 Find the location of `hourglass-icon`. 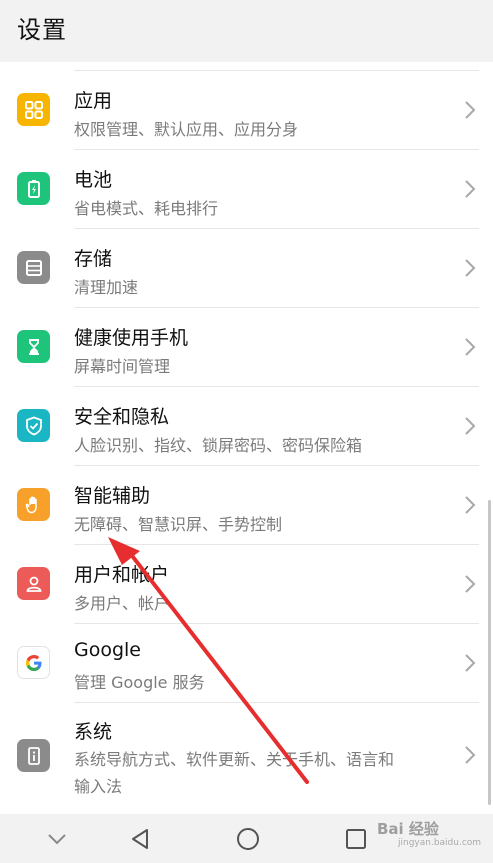

hourglass-icon is located at coordinates (33, 346).